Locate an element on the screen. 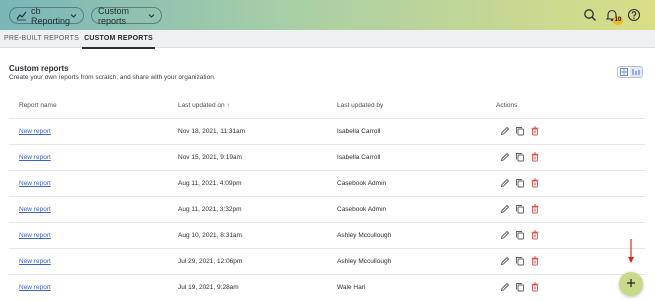 The height and width of the screenshot is (302, 655). last-updated-on: Jul 19, 2021, 9:28am is located at coordinates (208, 287).